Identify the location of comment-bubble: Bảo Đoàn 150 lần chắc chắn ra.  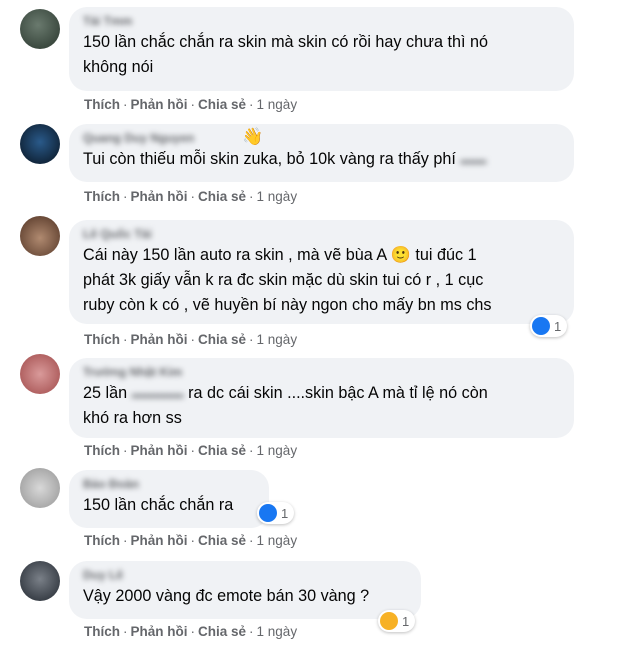
(169, 499).